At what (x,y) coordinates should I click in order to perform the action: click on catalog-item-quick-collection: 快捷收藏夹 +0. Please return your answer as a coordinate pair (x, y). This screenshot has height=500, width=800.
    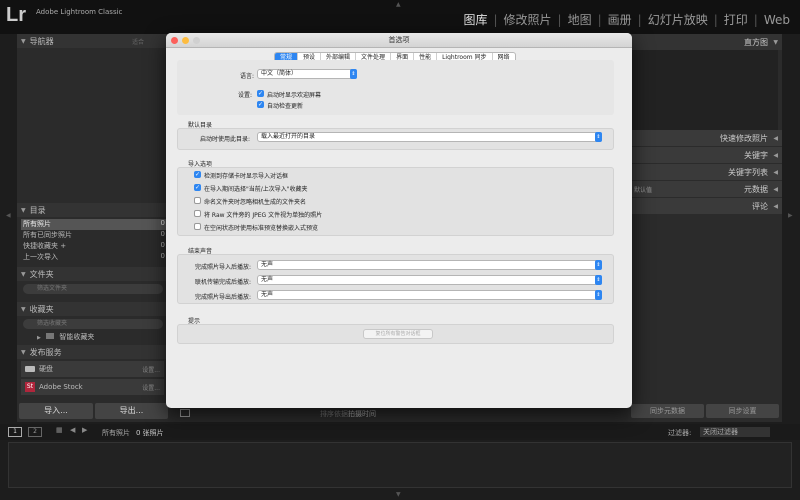
    Looking at the image, I should click on (94, 246).